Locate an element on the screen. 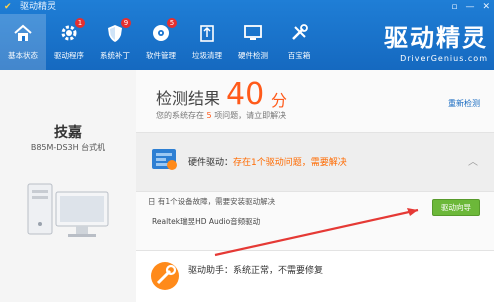  notification-badge: 1 is located at coordinates (80, 23).